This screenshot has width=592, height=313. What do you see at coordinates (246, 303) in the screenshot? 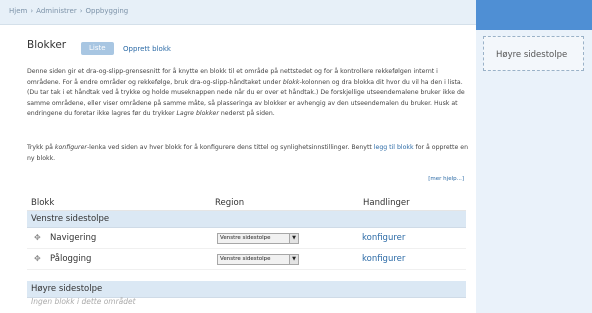
I see `empty-region-row: Ingen blokk i dette området` at bounding box center [246, 303].